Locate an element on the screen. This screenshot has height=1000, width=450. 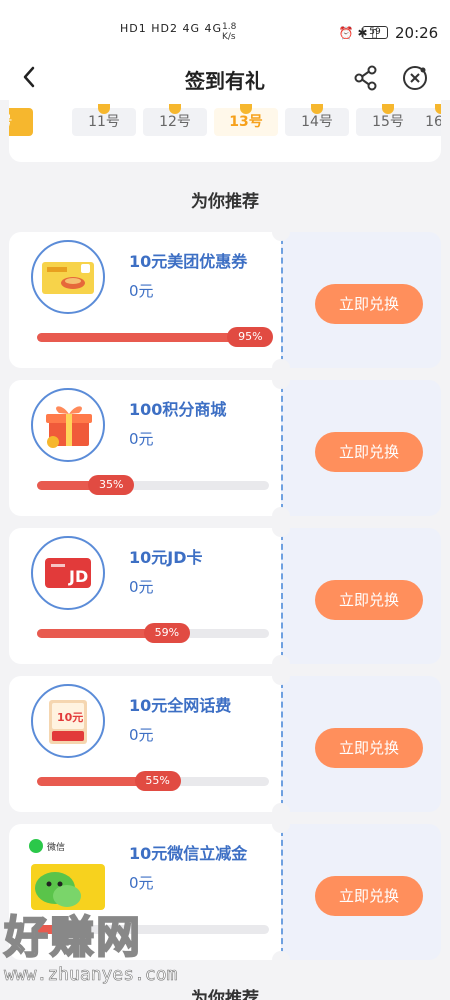
product-card: JD 10元JD卡 0元 59% 立即兑换 is located at coordinates (225, 596).